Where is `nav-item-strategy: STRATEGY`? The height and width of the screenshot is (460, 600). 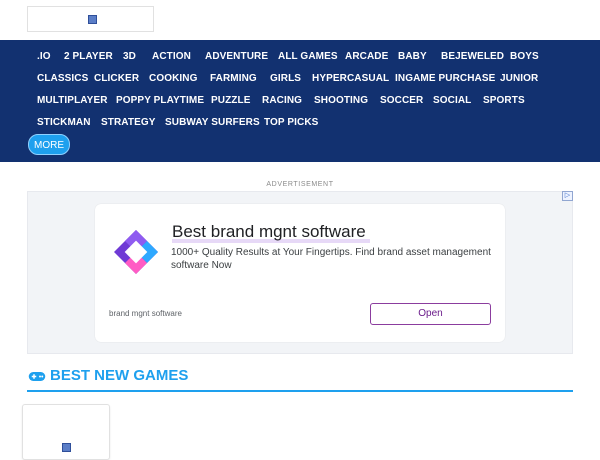 nav-item-strategy: STRATEGY is located at coordinates (128, 122).